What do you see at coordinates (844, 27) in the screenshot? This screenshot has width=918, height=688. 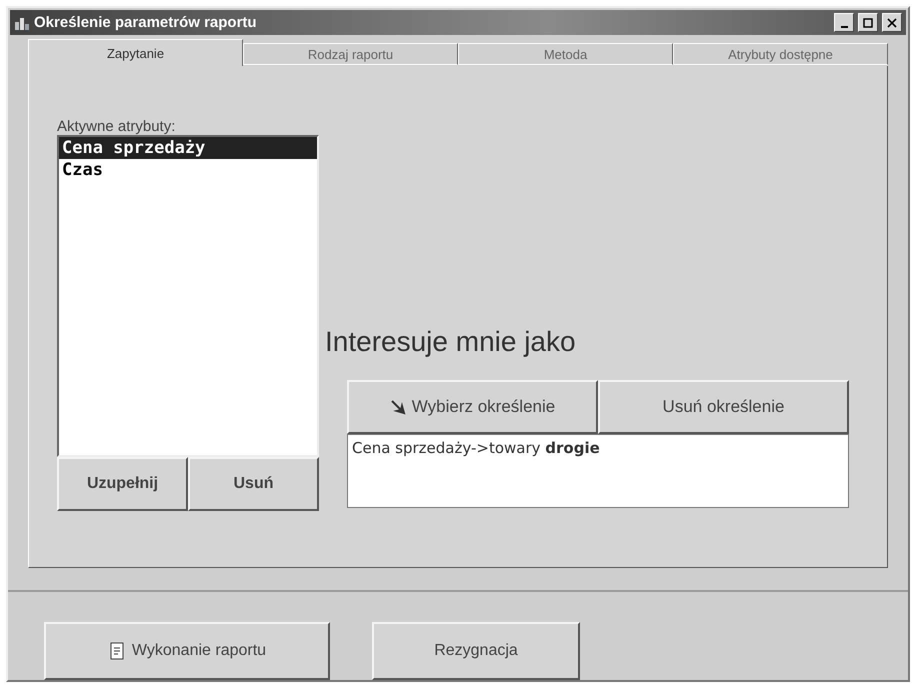 I see `minimize-icon` at bounding box center [844, 27].